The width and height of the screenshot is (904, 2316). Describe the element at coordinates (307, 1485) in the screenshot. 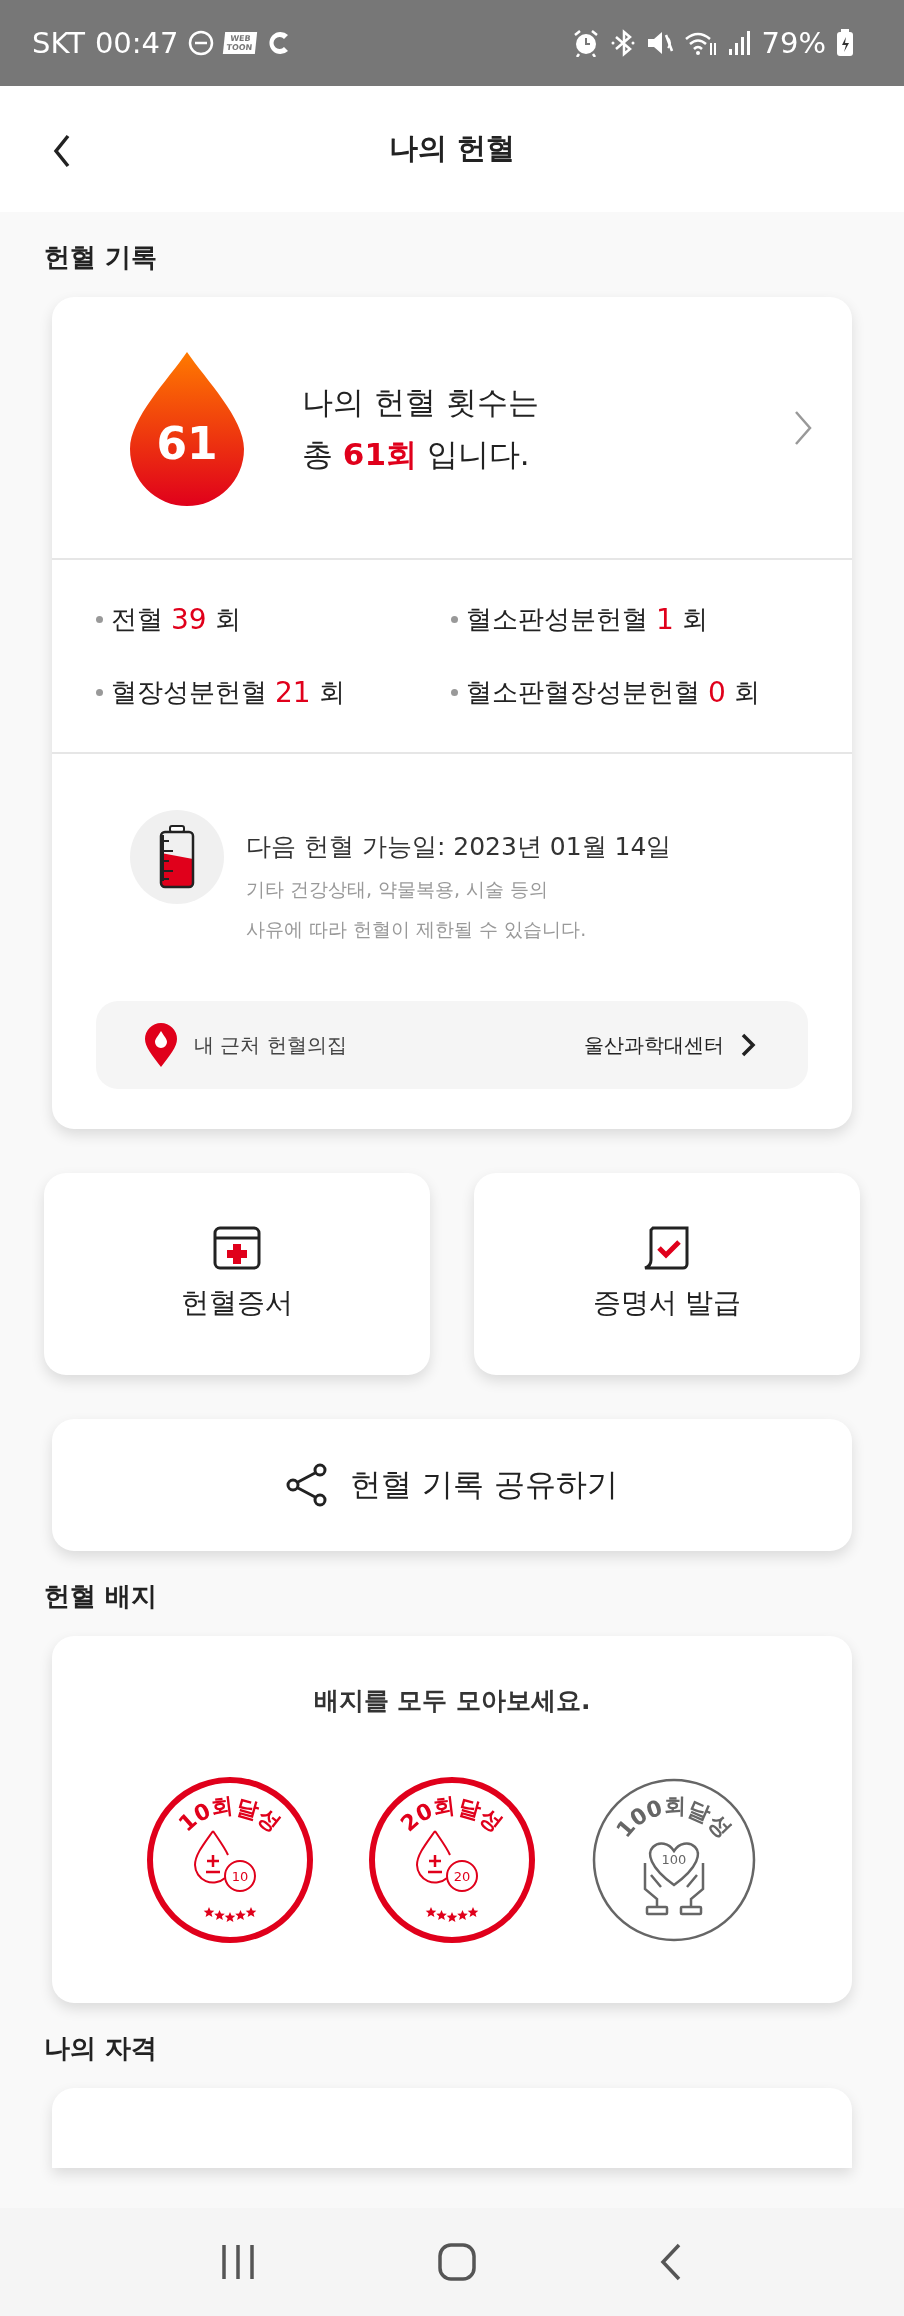

I see `share-icon` at that location.